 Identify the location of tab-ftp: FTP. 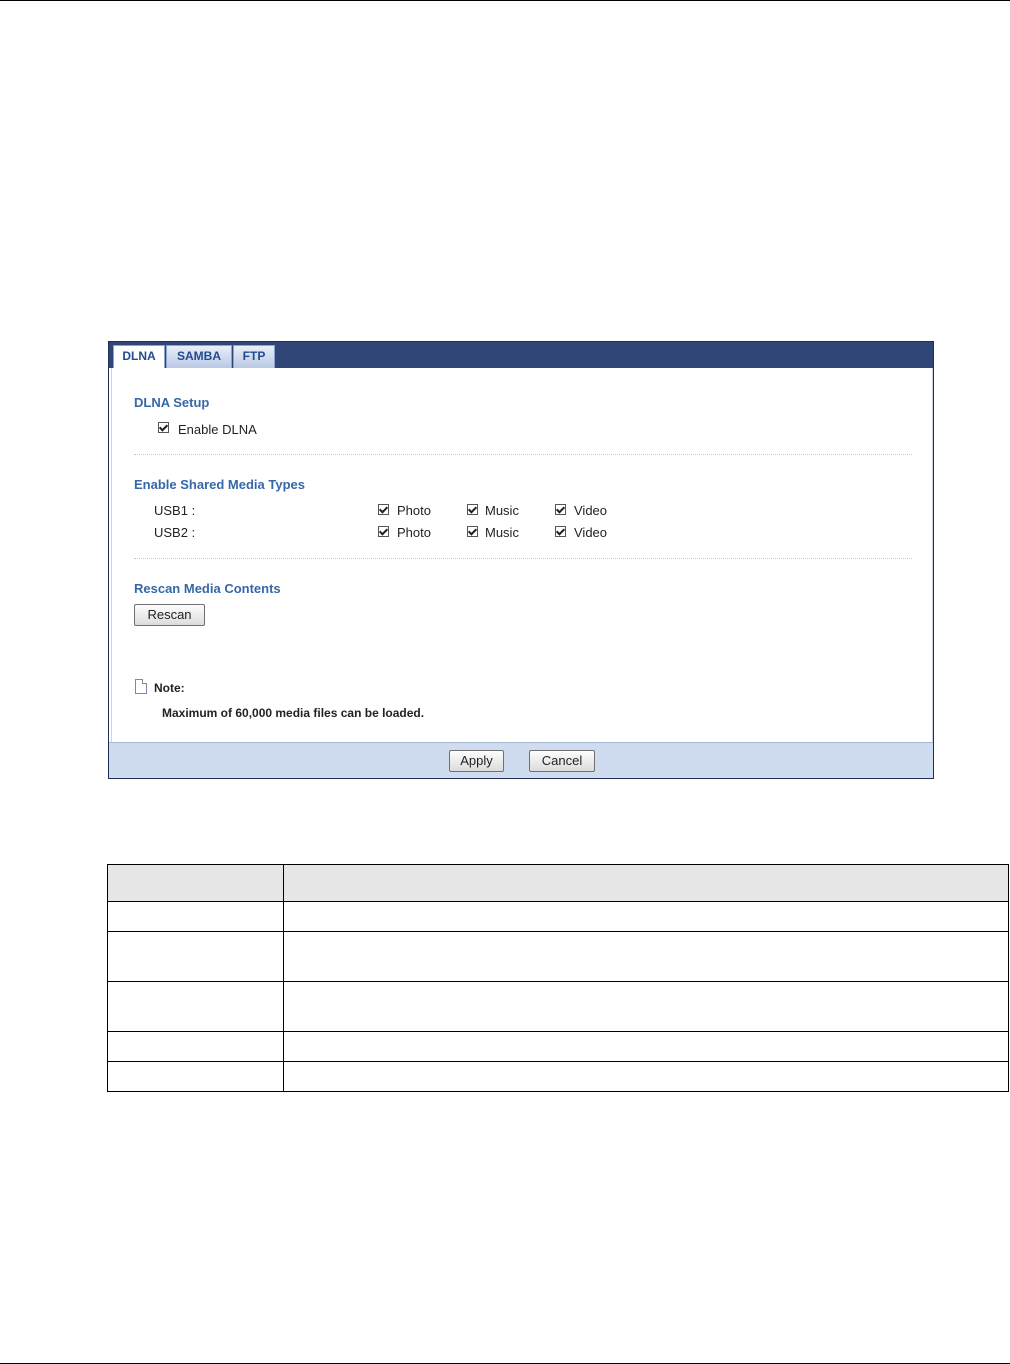
(254, 356).